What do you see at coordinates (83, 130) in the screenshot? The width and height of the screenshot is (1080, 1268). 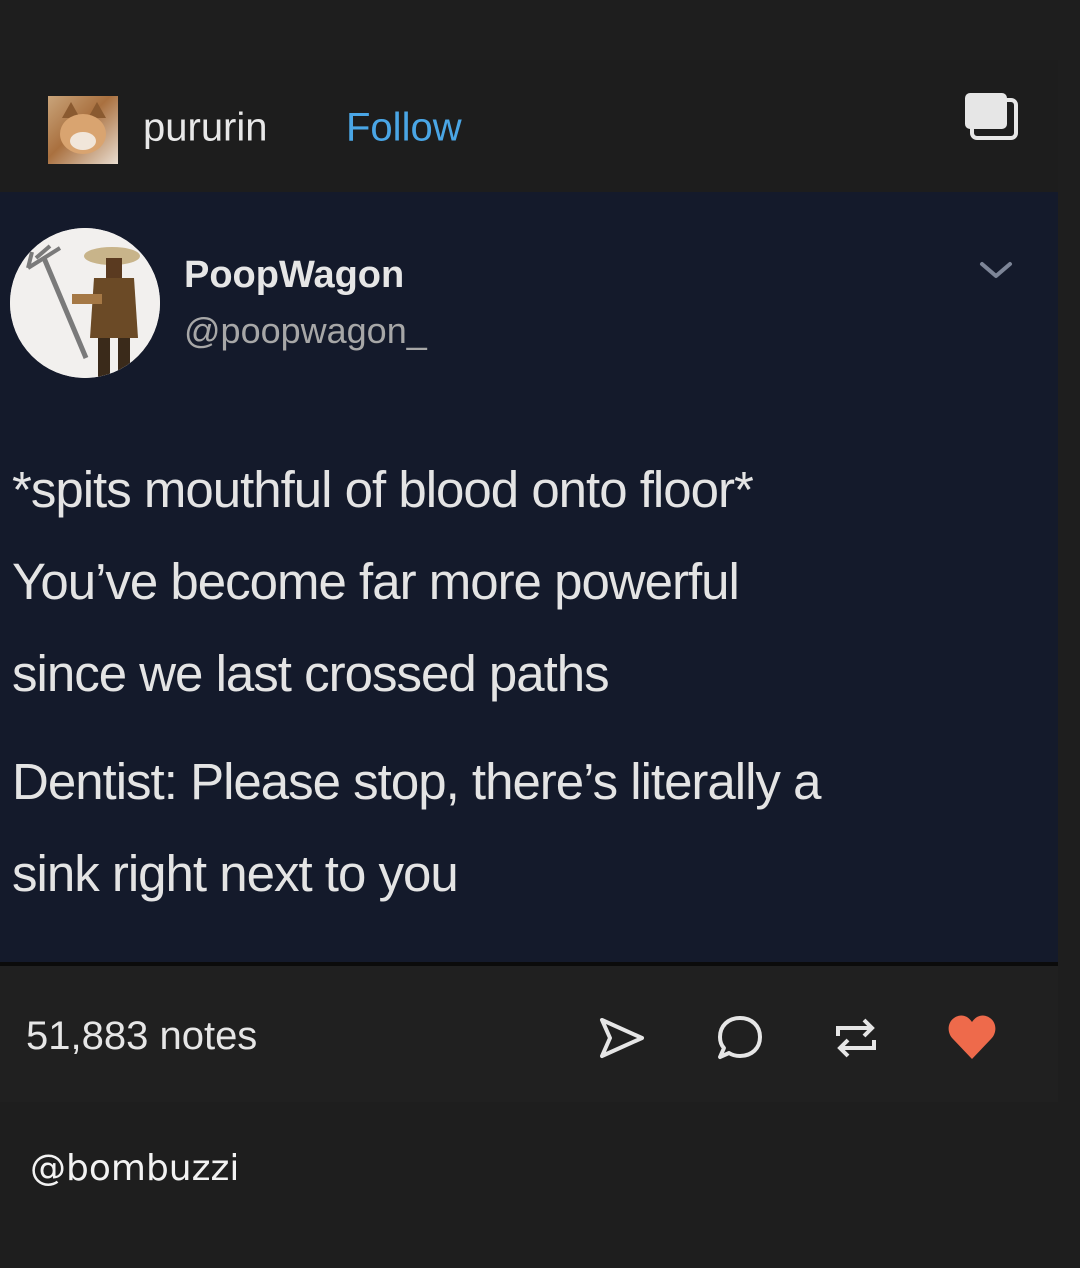 I see `author-avatar` at bounding box center [83, 130].